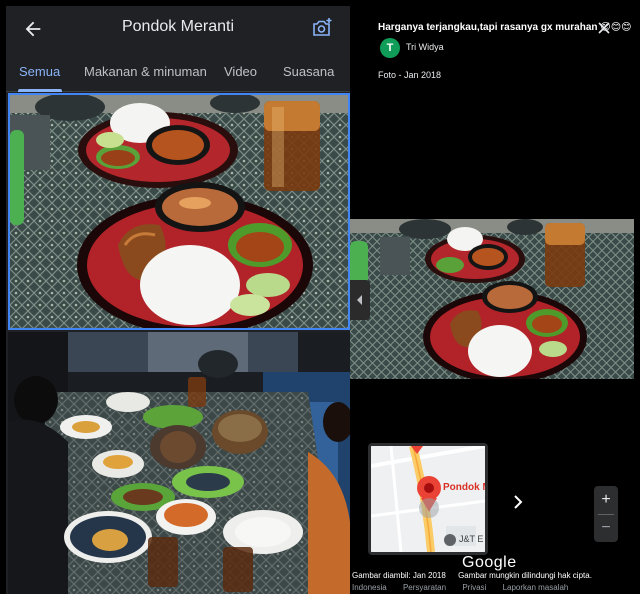 This screenshot has height=594, width=640. I want to click on food-plate-preview-image, so click(492, 299).